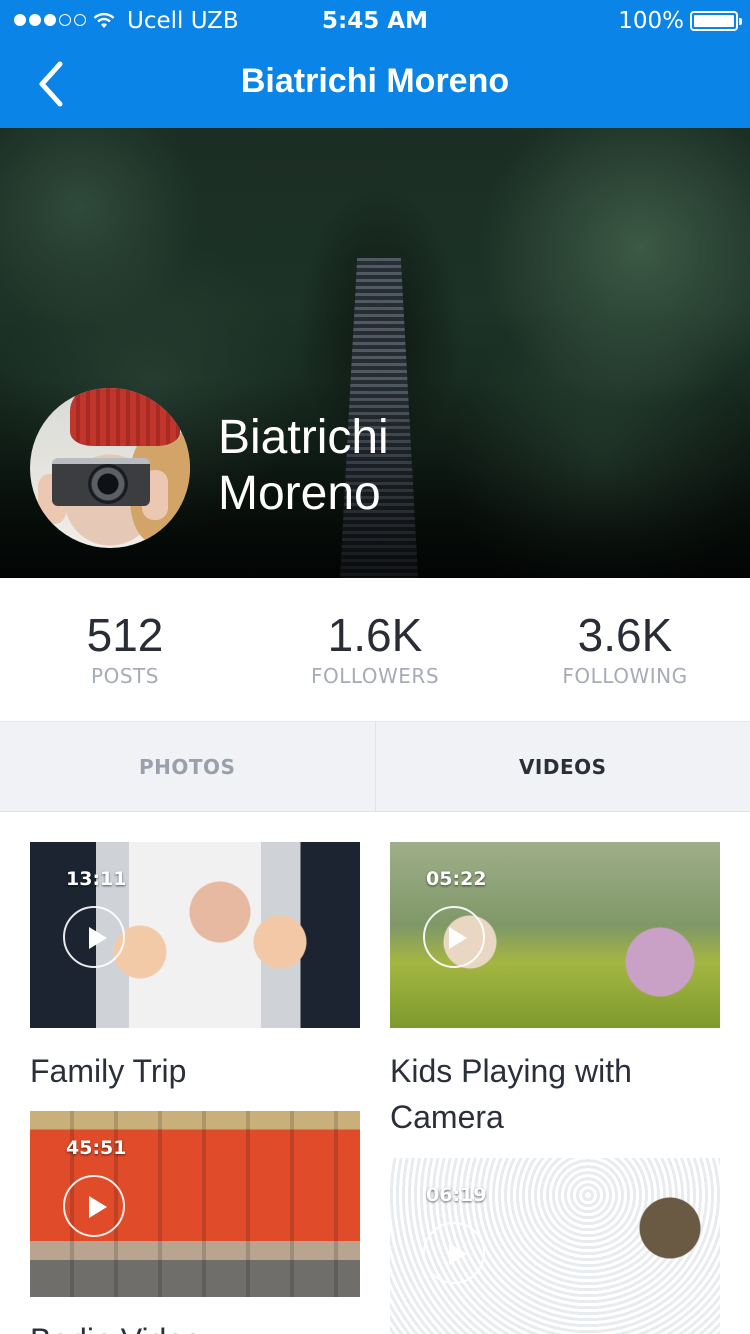 The image size is (750, 1334). Describe the element at coordinates (125, 635) in the screenshot. I see `stat-value: 512` at that location.